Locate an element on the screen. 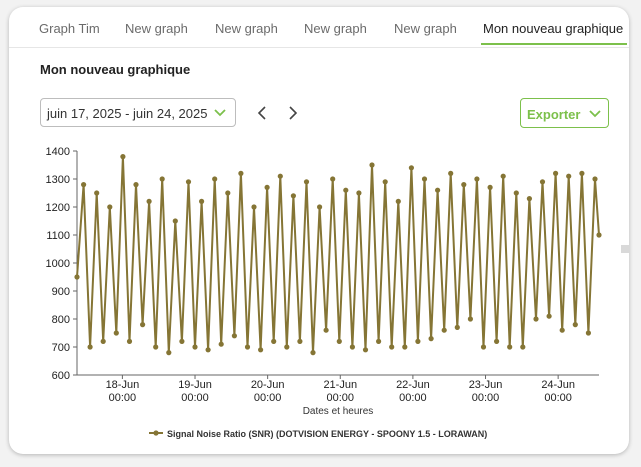  x-tick-date-label: 19-Jun is located at coordinates (195, 385).